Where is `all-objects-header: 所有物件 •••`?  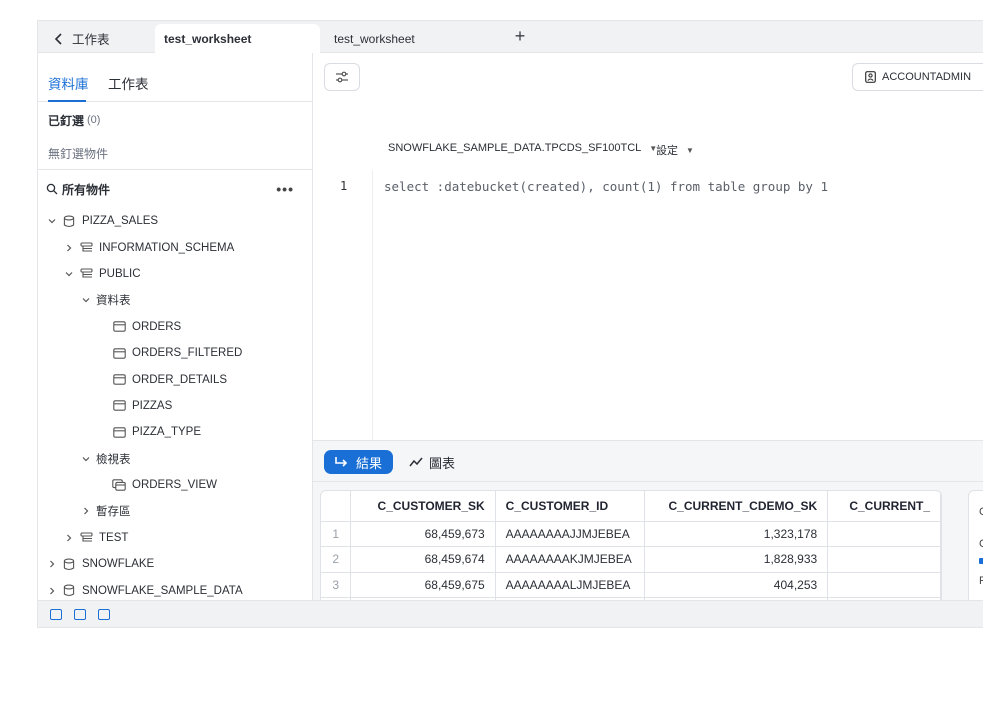 all-objects-header: 所有物件 ••• is located at coordinates (175, 189).